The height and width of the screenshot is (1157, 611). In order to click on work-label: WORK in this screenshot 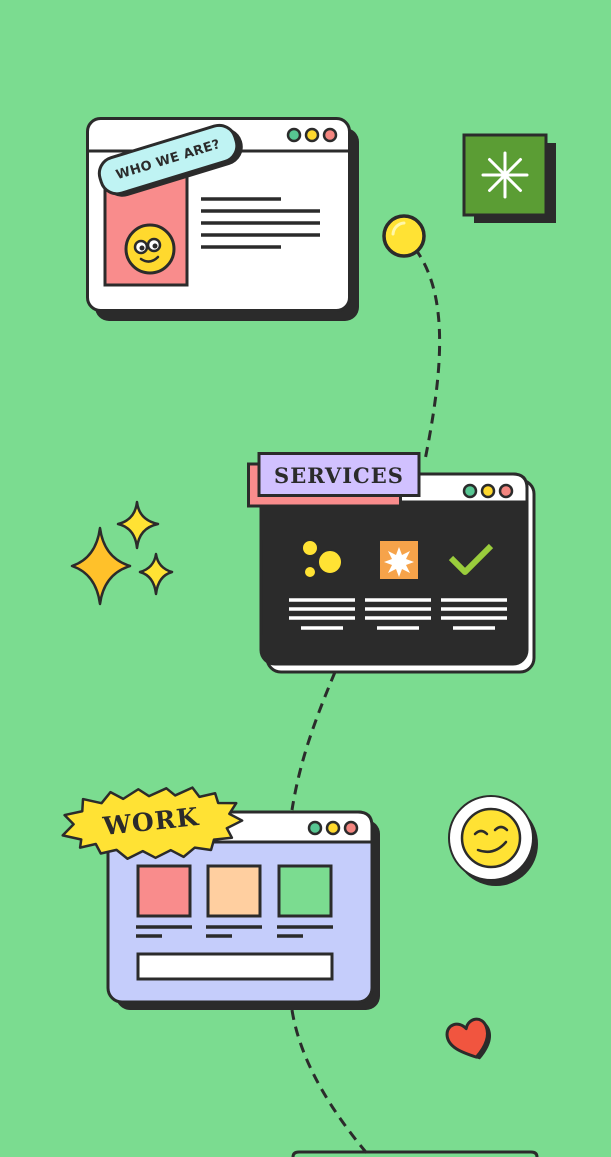, I will do `click(151, 821)`.